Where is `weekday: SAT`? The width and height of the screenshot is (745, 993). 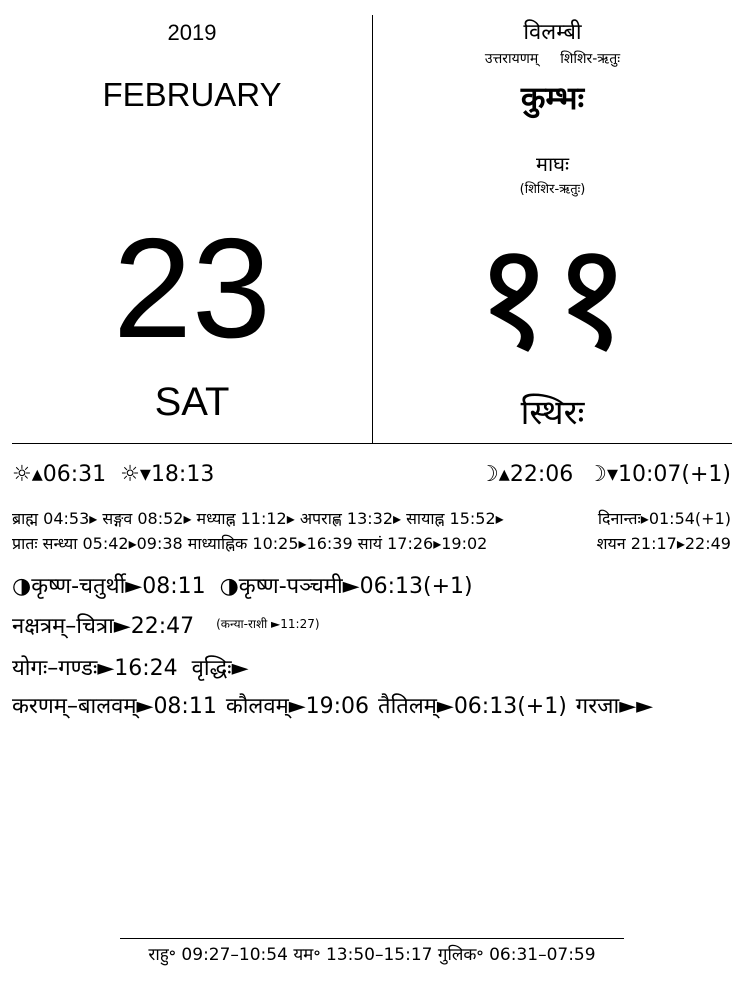 weekday: SAT is located at coordinates (192, 402).